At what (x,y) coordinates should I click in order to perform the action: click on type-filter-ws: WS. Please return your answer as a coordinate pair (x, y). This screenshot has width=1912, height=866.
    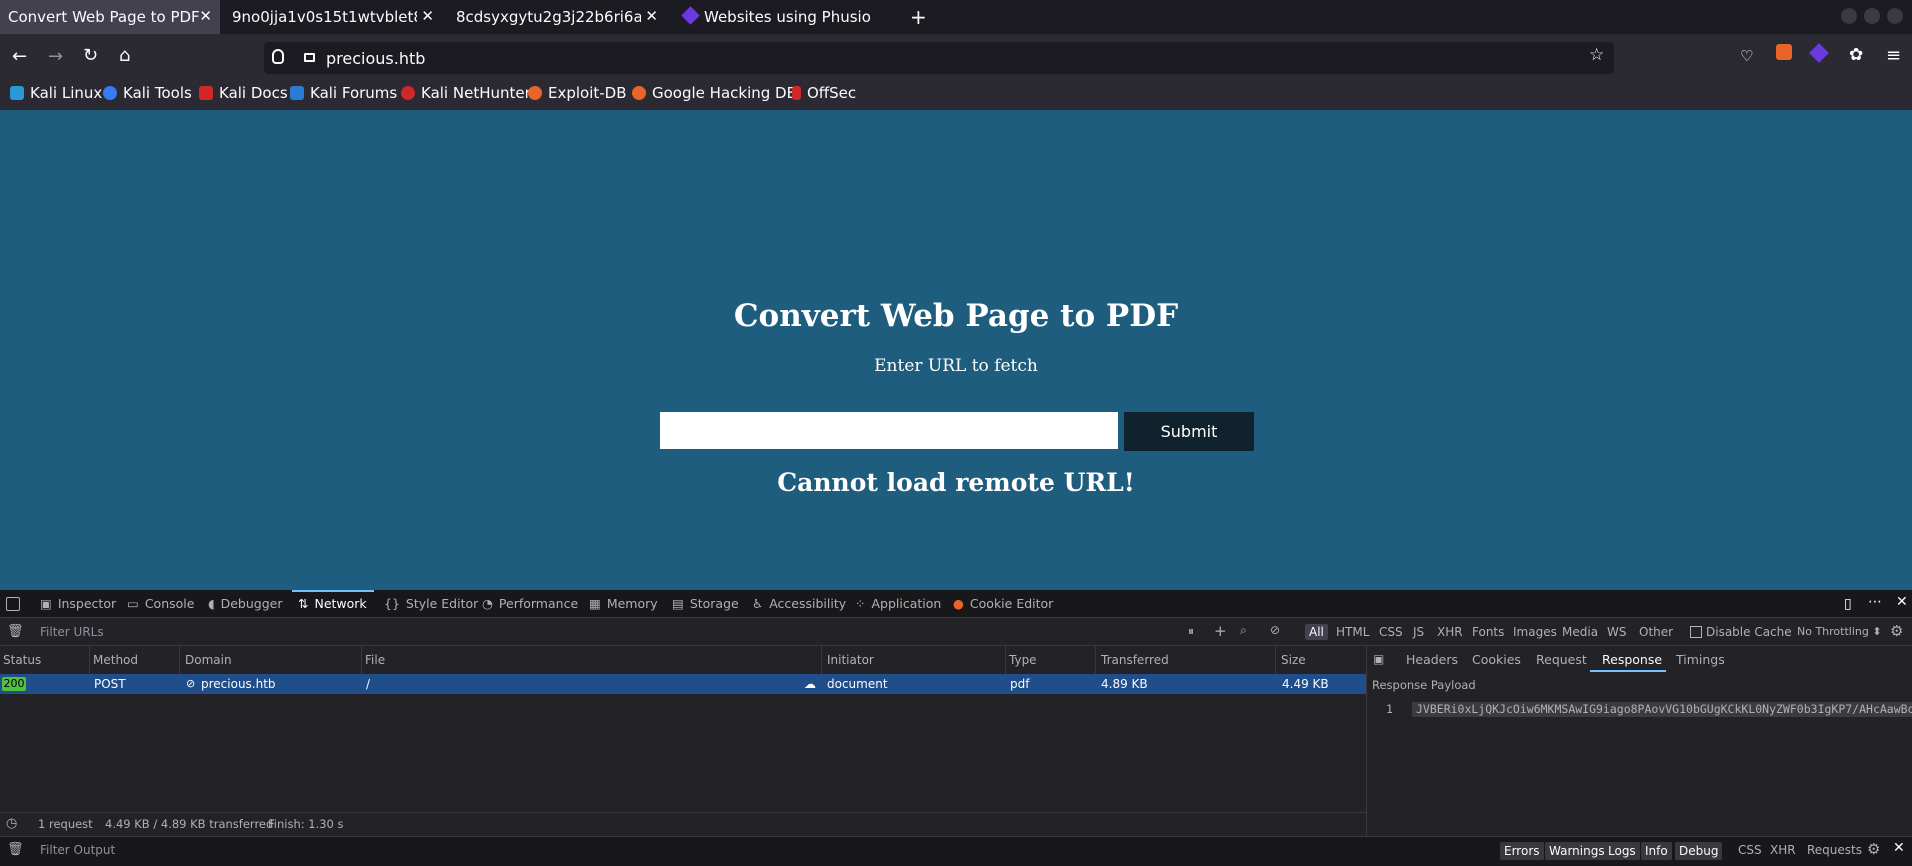
    Looking at the image, I should click on (1616, 632).